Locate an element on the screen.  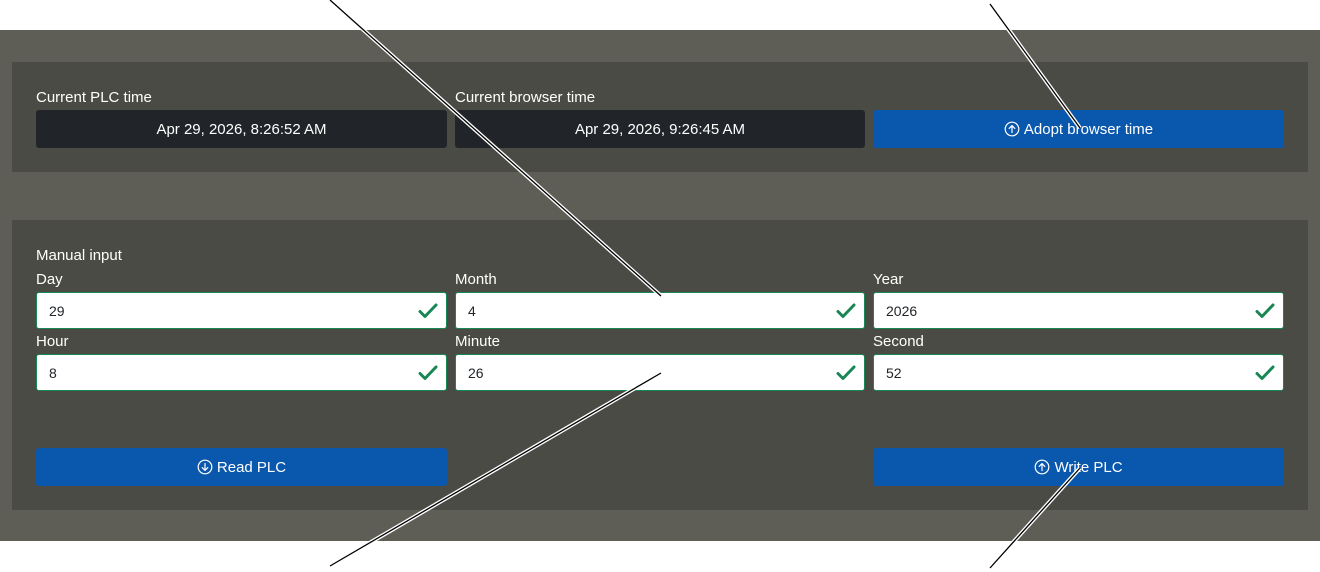
day-input: 29 is located at coordinates (241, 310).